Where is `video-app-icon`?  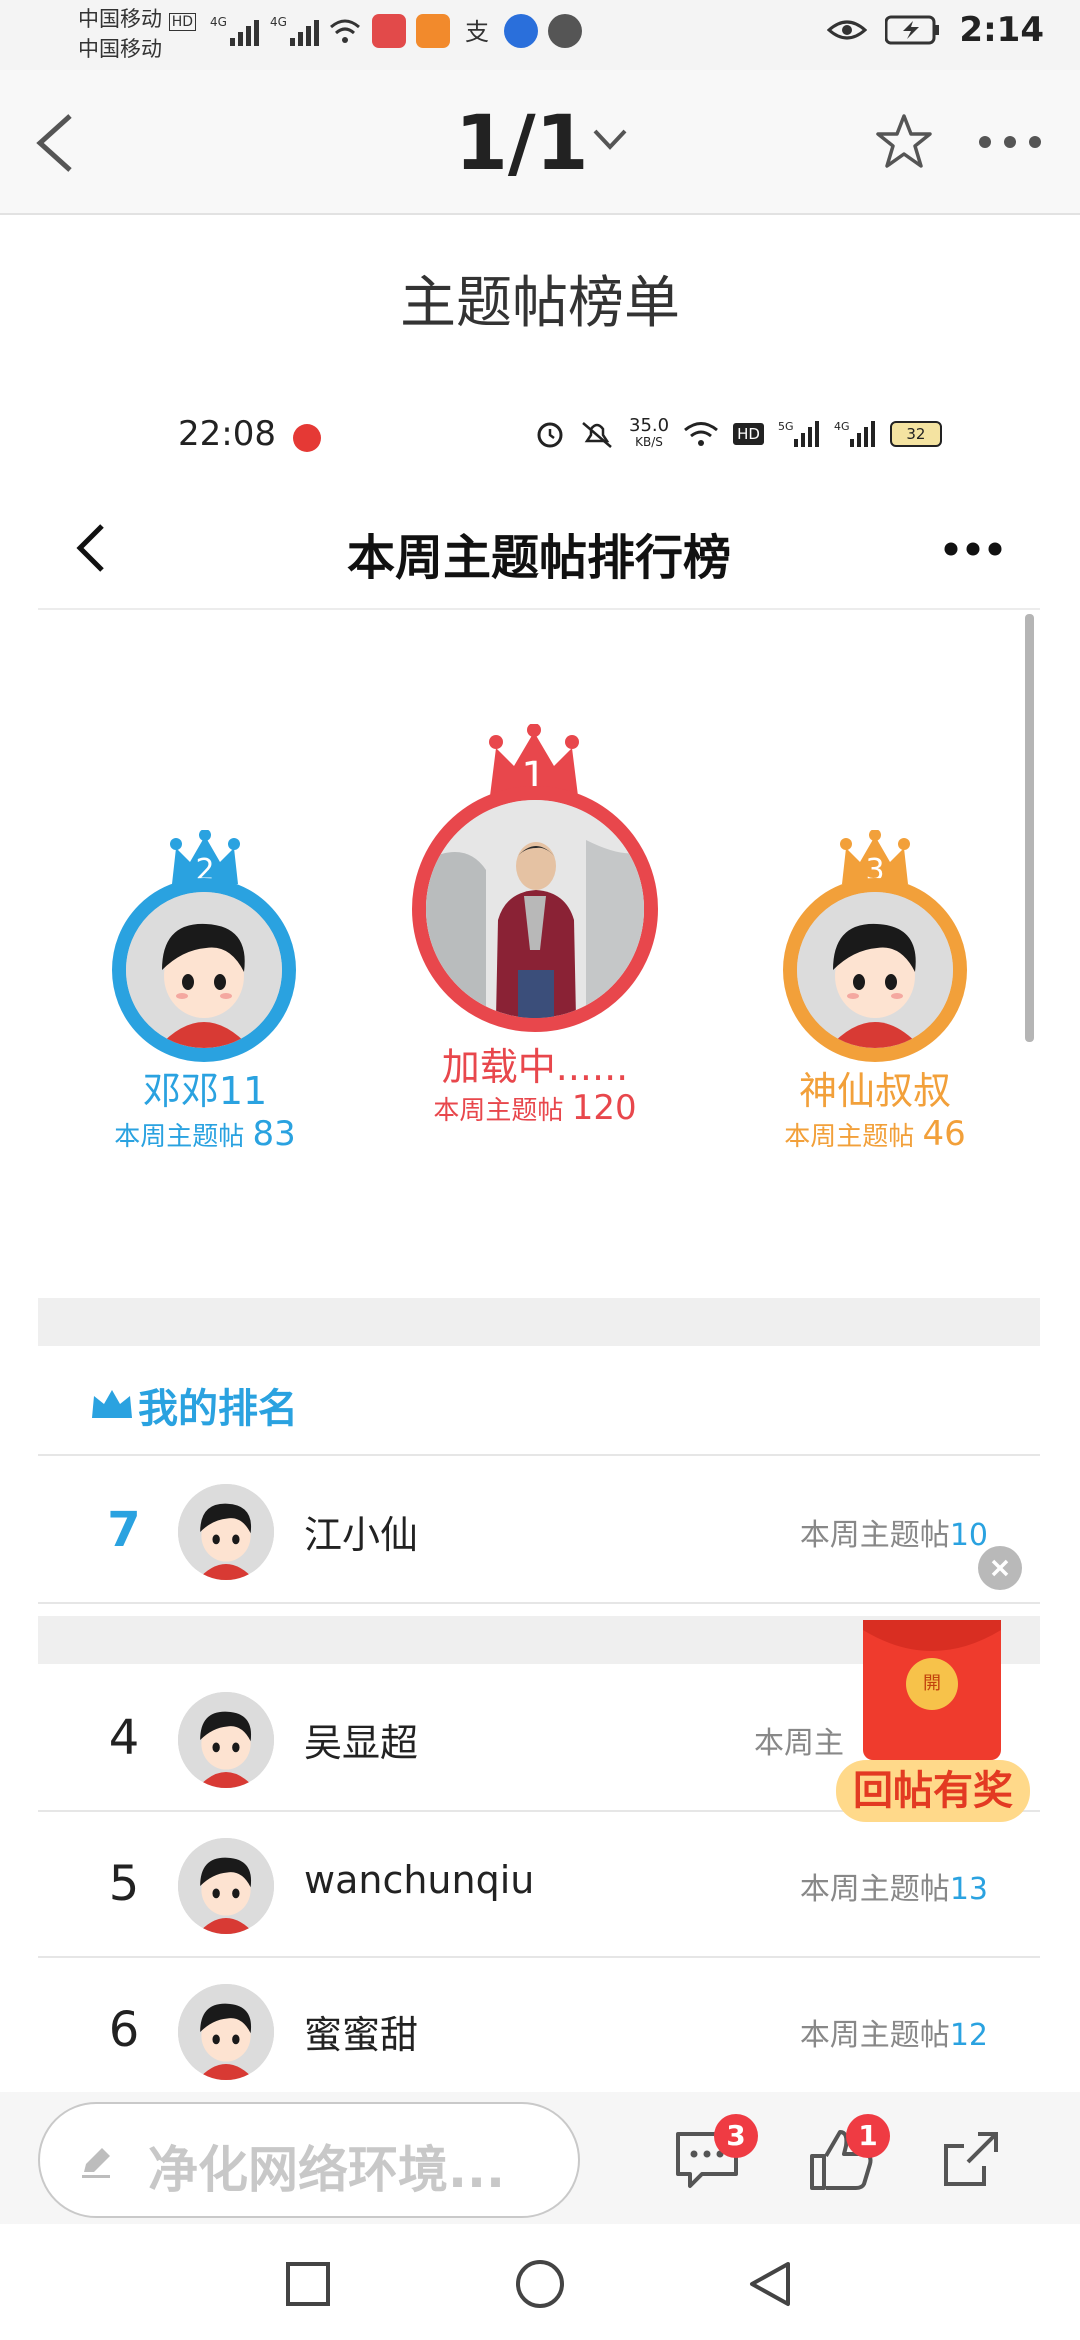 video-app-icon is located at coordinates (433, 31).